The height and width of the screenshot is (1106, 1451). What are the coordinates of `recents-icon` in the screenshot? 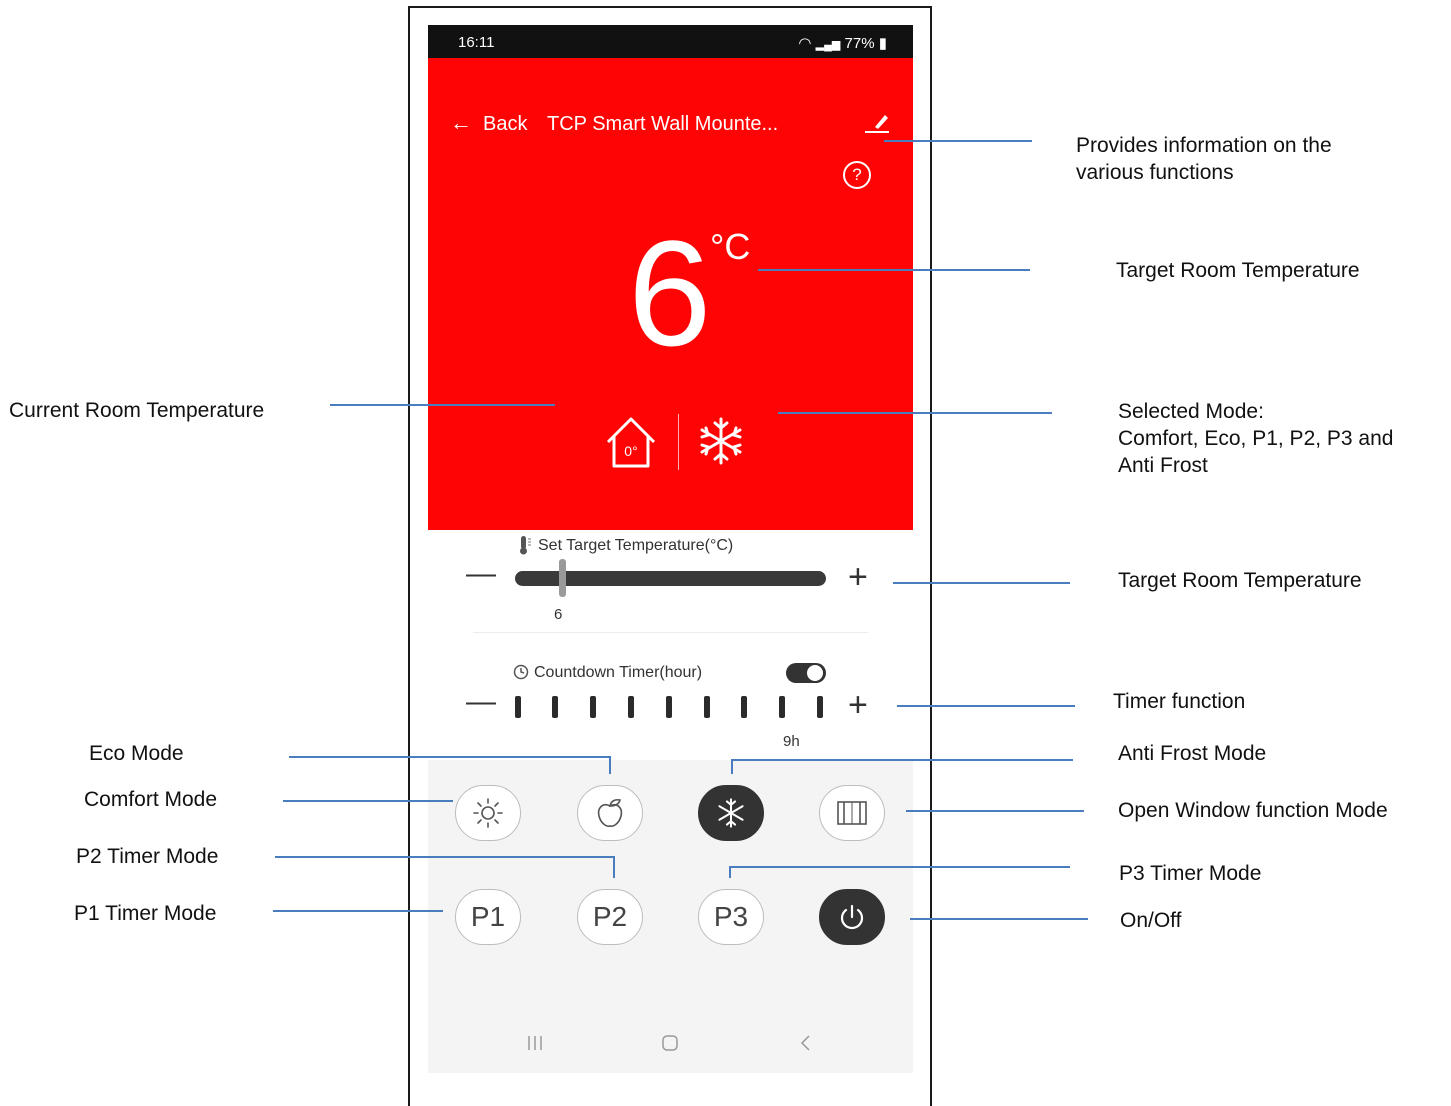 It's located at (535, 1043).